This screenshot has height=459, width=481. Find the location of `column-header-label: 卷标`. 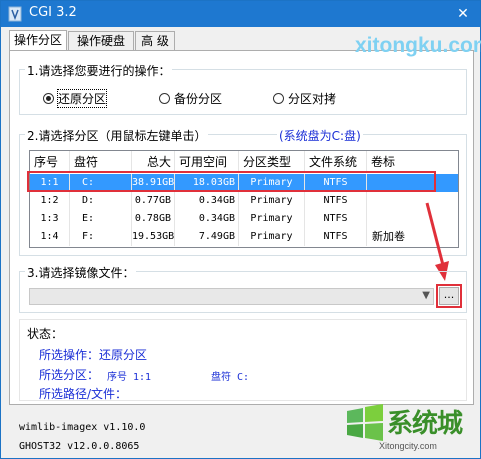

column-header-label: 卷标 is located at coordinates (412, 162).